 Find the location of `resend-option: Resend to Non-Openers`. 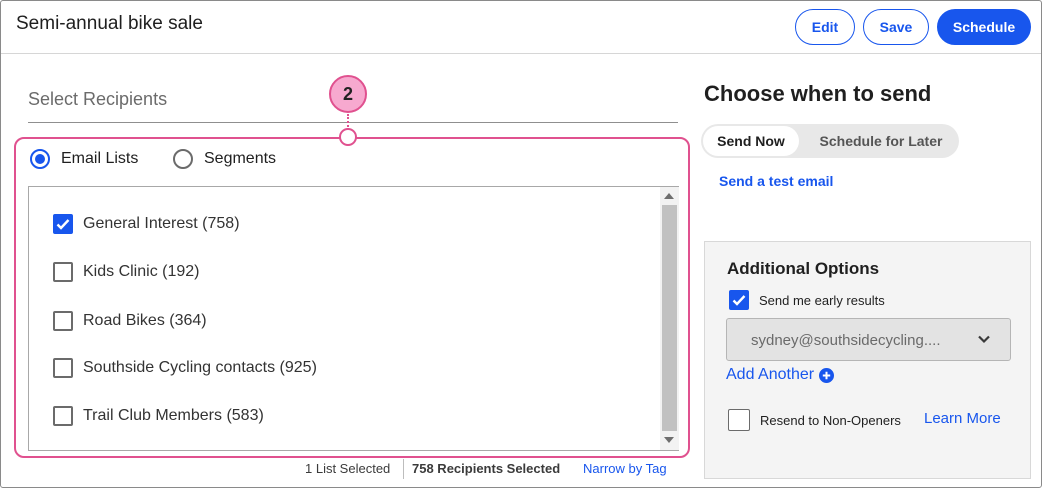

resend-option: Resend to Non-Openers is located at coordinates (814, 420).